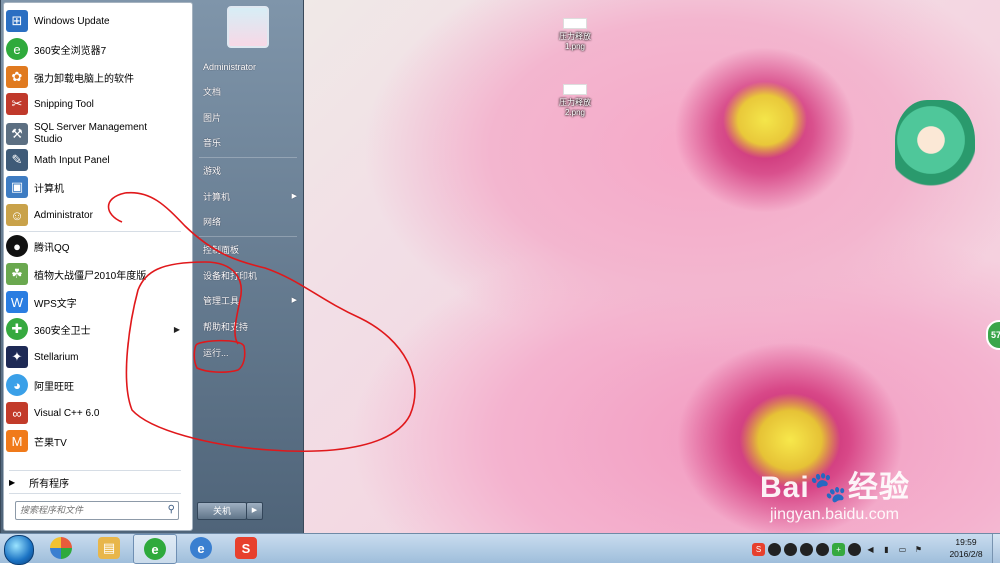  I want to click on start-item-label: 植物大战僵尸2010年度版, so click(90, 276).